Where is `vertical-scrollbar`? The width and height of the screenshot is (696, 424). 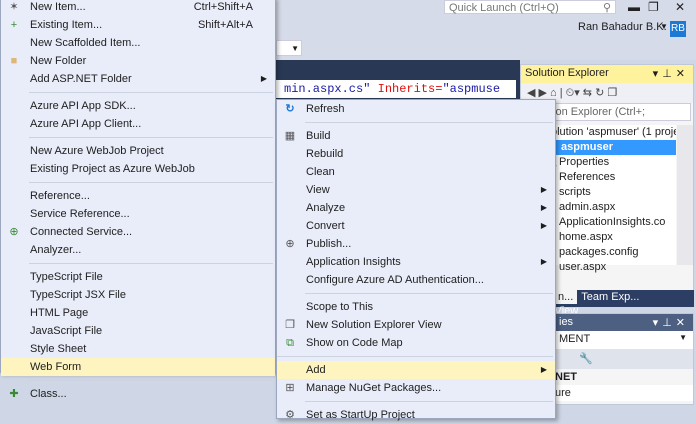 vertical-scrollbar is located at coordinates (685, 195).